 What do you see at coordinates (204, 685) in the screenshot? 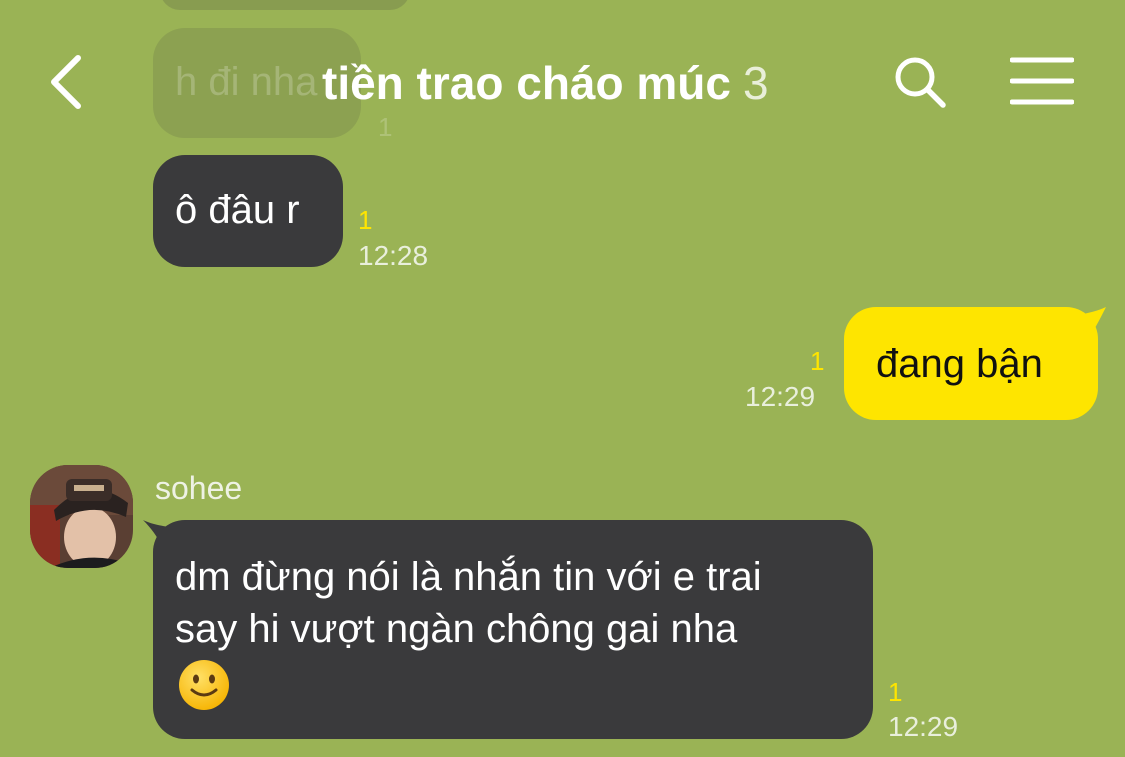
I see `slightly-smiling-face-emoji` at bounding box center [204, 685].